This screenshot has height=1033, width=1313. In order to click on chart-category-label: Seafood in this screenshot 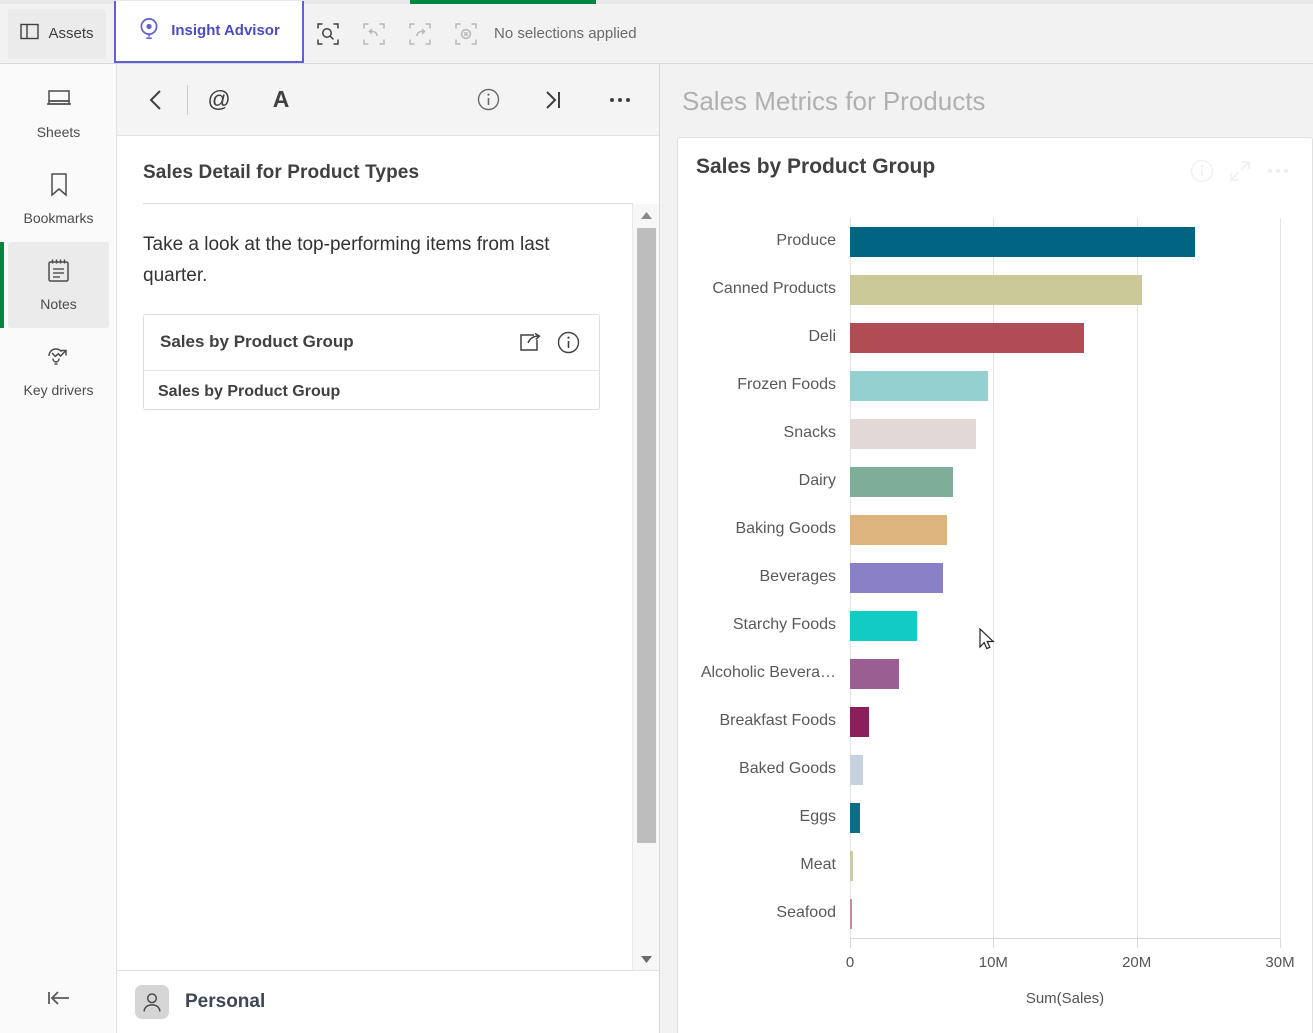, I will do `click(761, 913)`.